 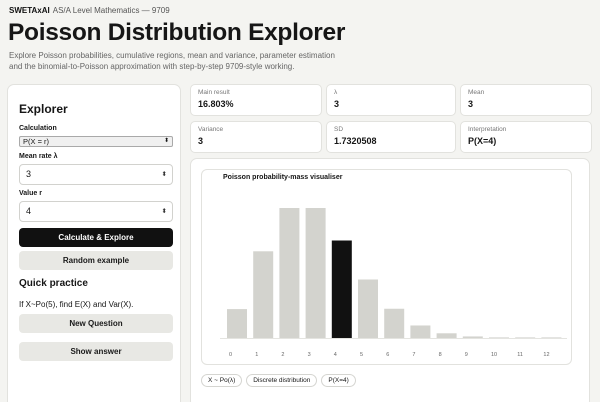 What do you see at coordinates (166, 141) in the screenshot?
I see `chevron-updown-icon: ⬍` at bounding box center [166, 141].